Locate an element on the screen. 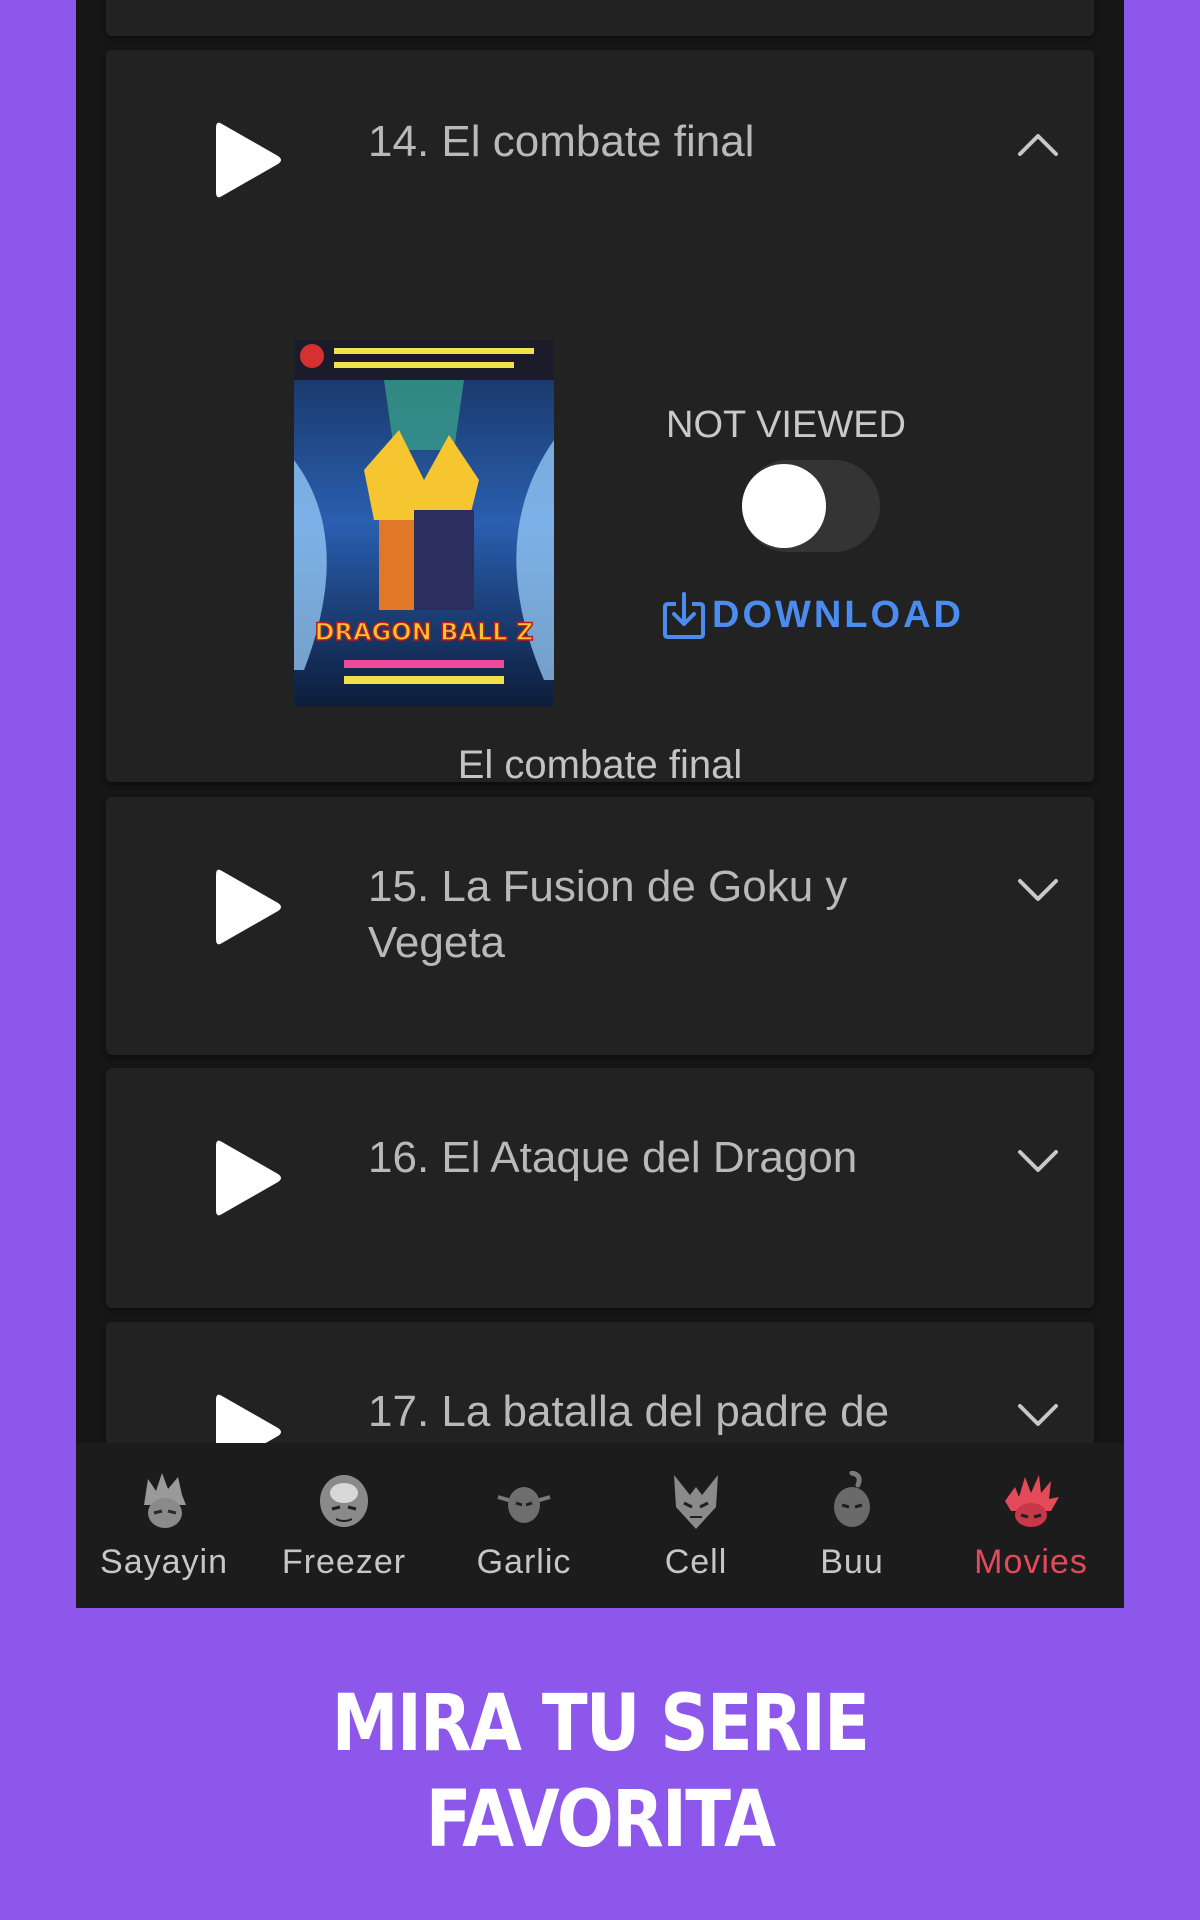 The height and width of the screenshot is (1920, 1200). nav-item-freezer: Freezer is located at coordinates (344, 1525).